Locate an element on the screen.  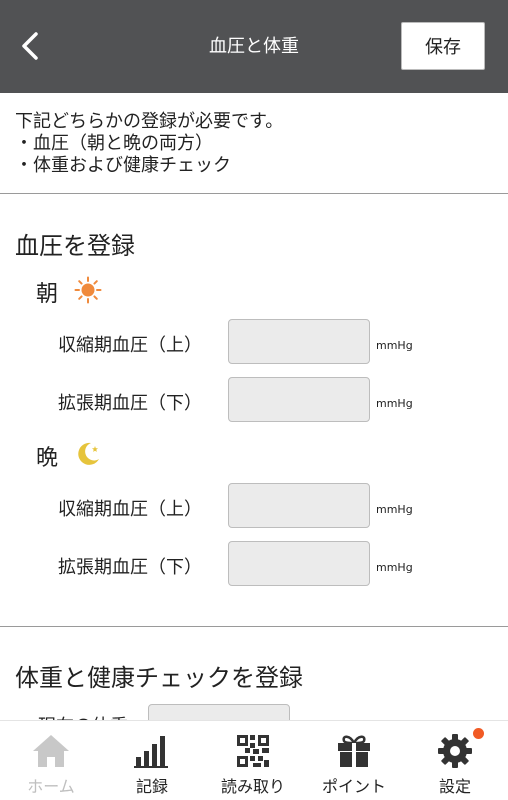
home-icon is located at coordinates (51, 751).